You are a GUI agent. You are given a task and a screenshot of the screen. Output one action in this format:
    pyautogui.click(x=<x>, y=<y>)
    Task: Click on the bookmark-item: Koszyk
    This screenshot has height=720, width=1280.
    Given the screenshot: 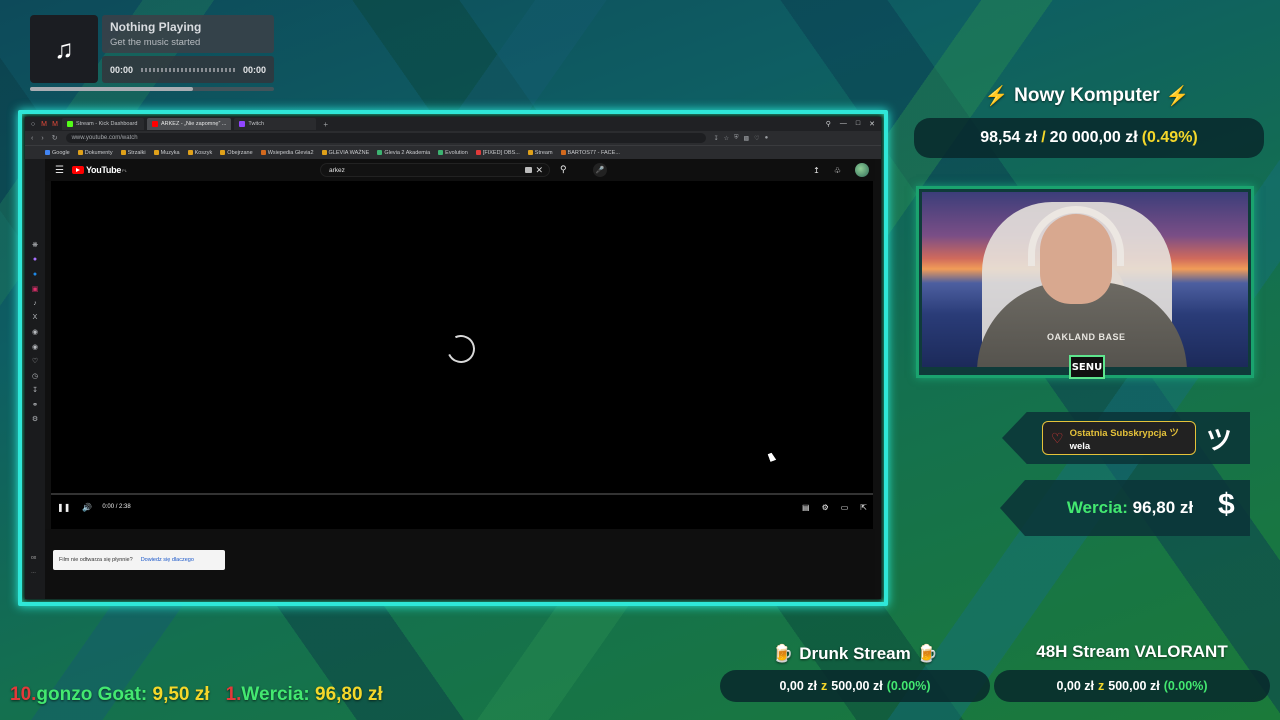 What is the action you would take?
    pyautogui.click(x=199, y=153)
    